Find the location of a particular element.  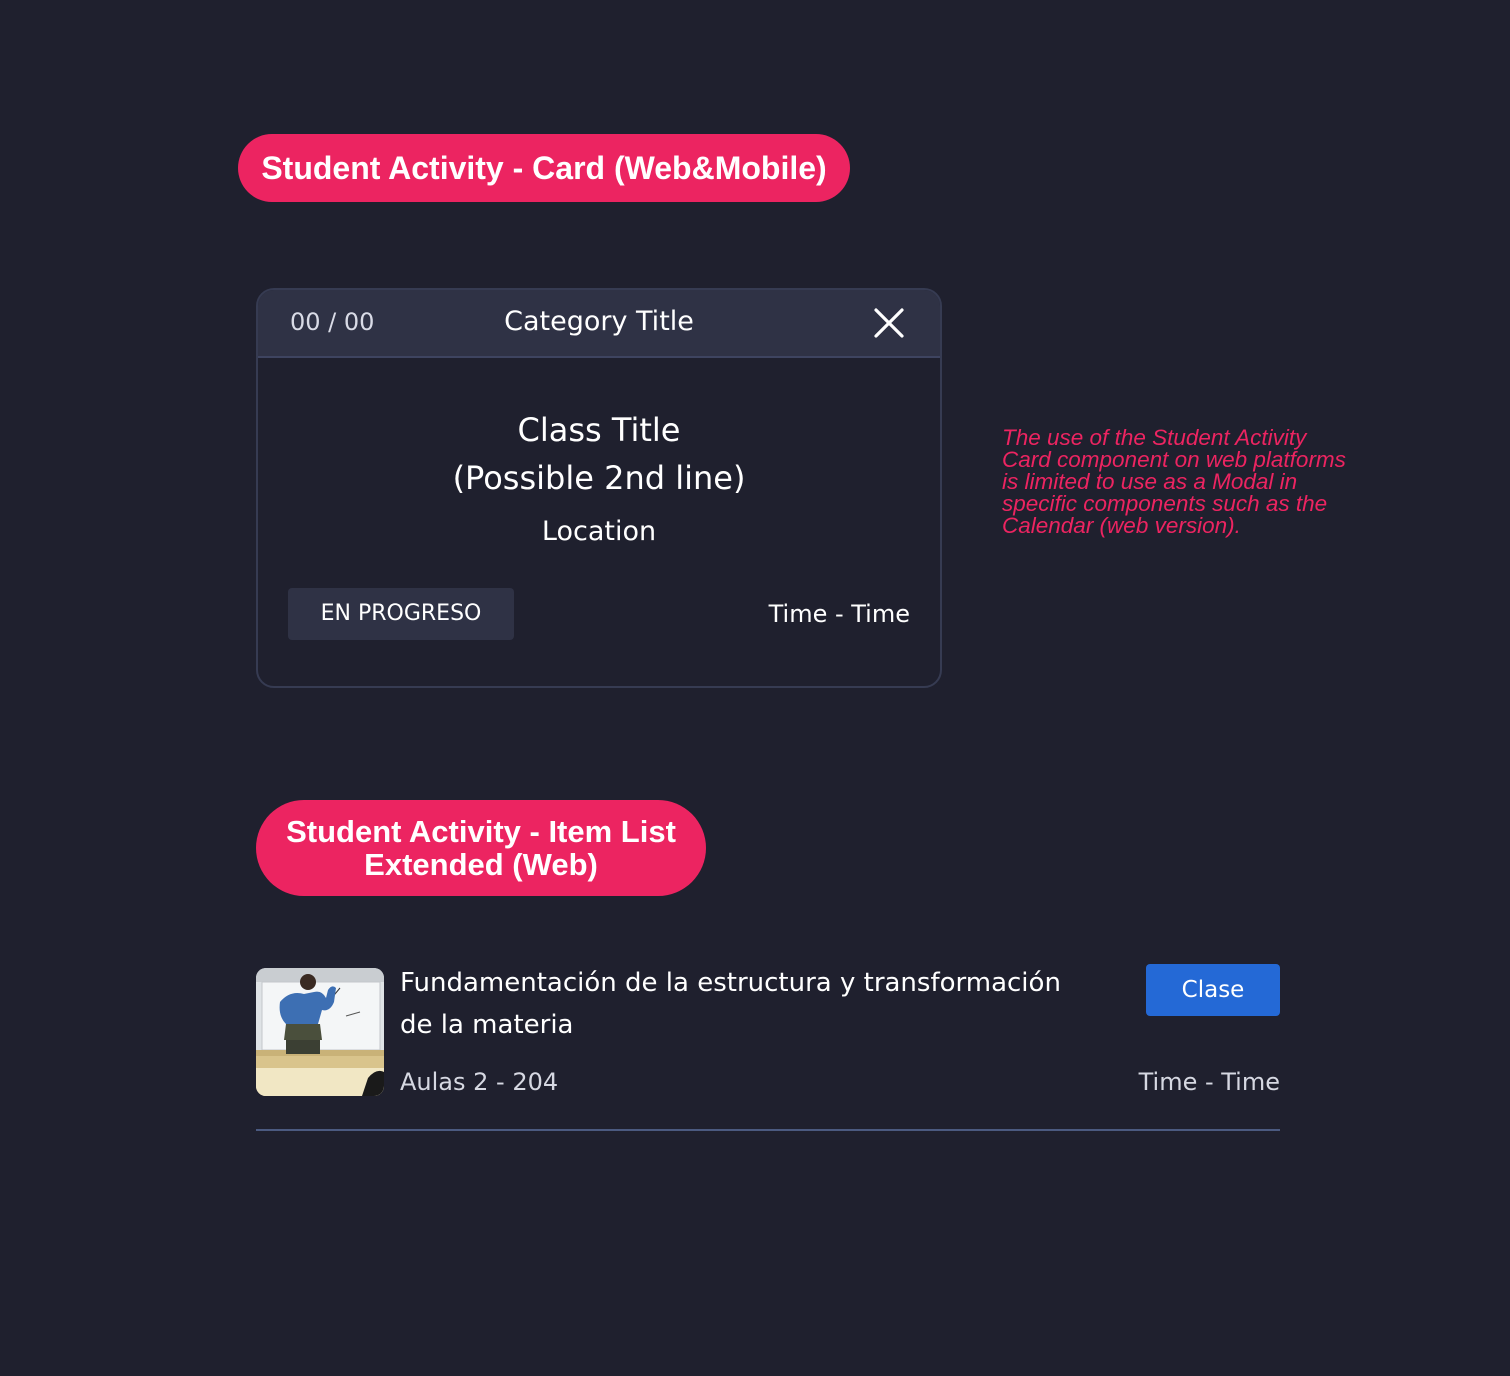

item-title-line-2: de la materia is located at coordinates (487, 1025).